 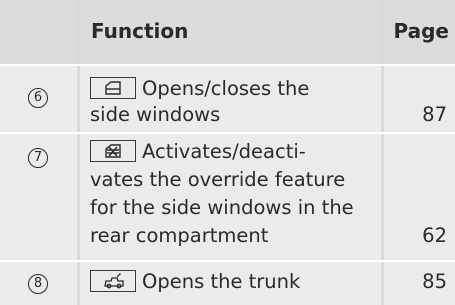 What do you see at coordinates (113, 150) in the screenshot?
I see `override-window-icon` at bounding box center [113, 150].